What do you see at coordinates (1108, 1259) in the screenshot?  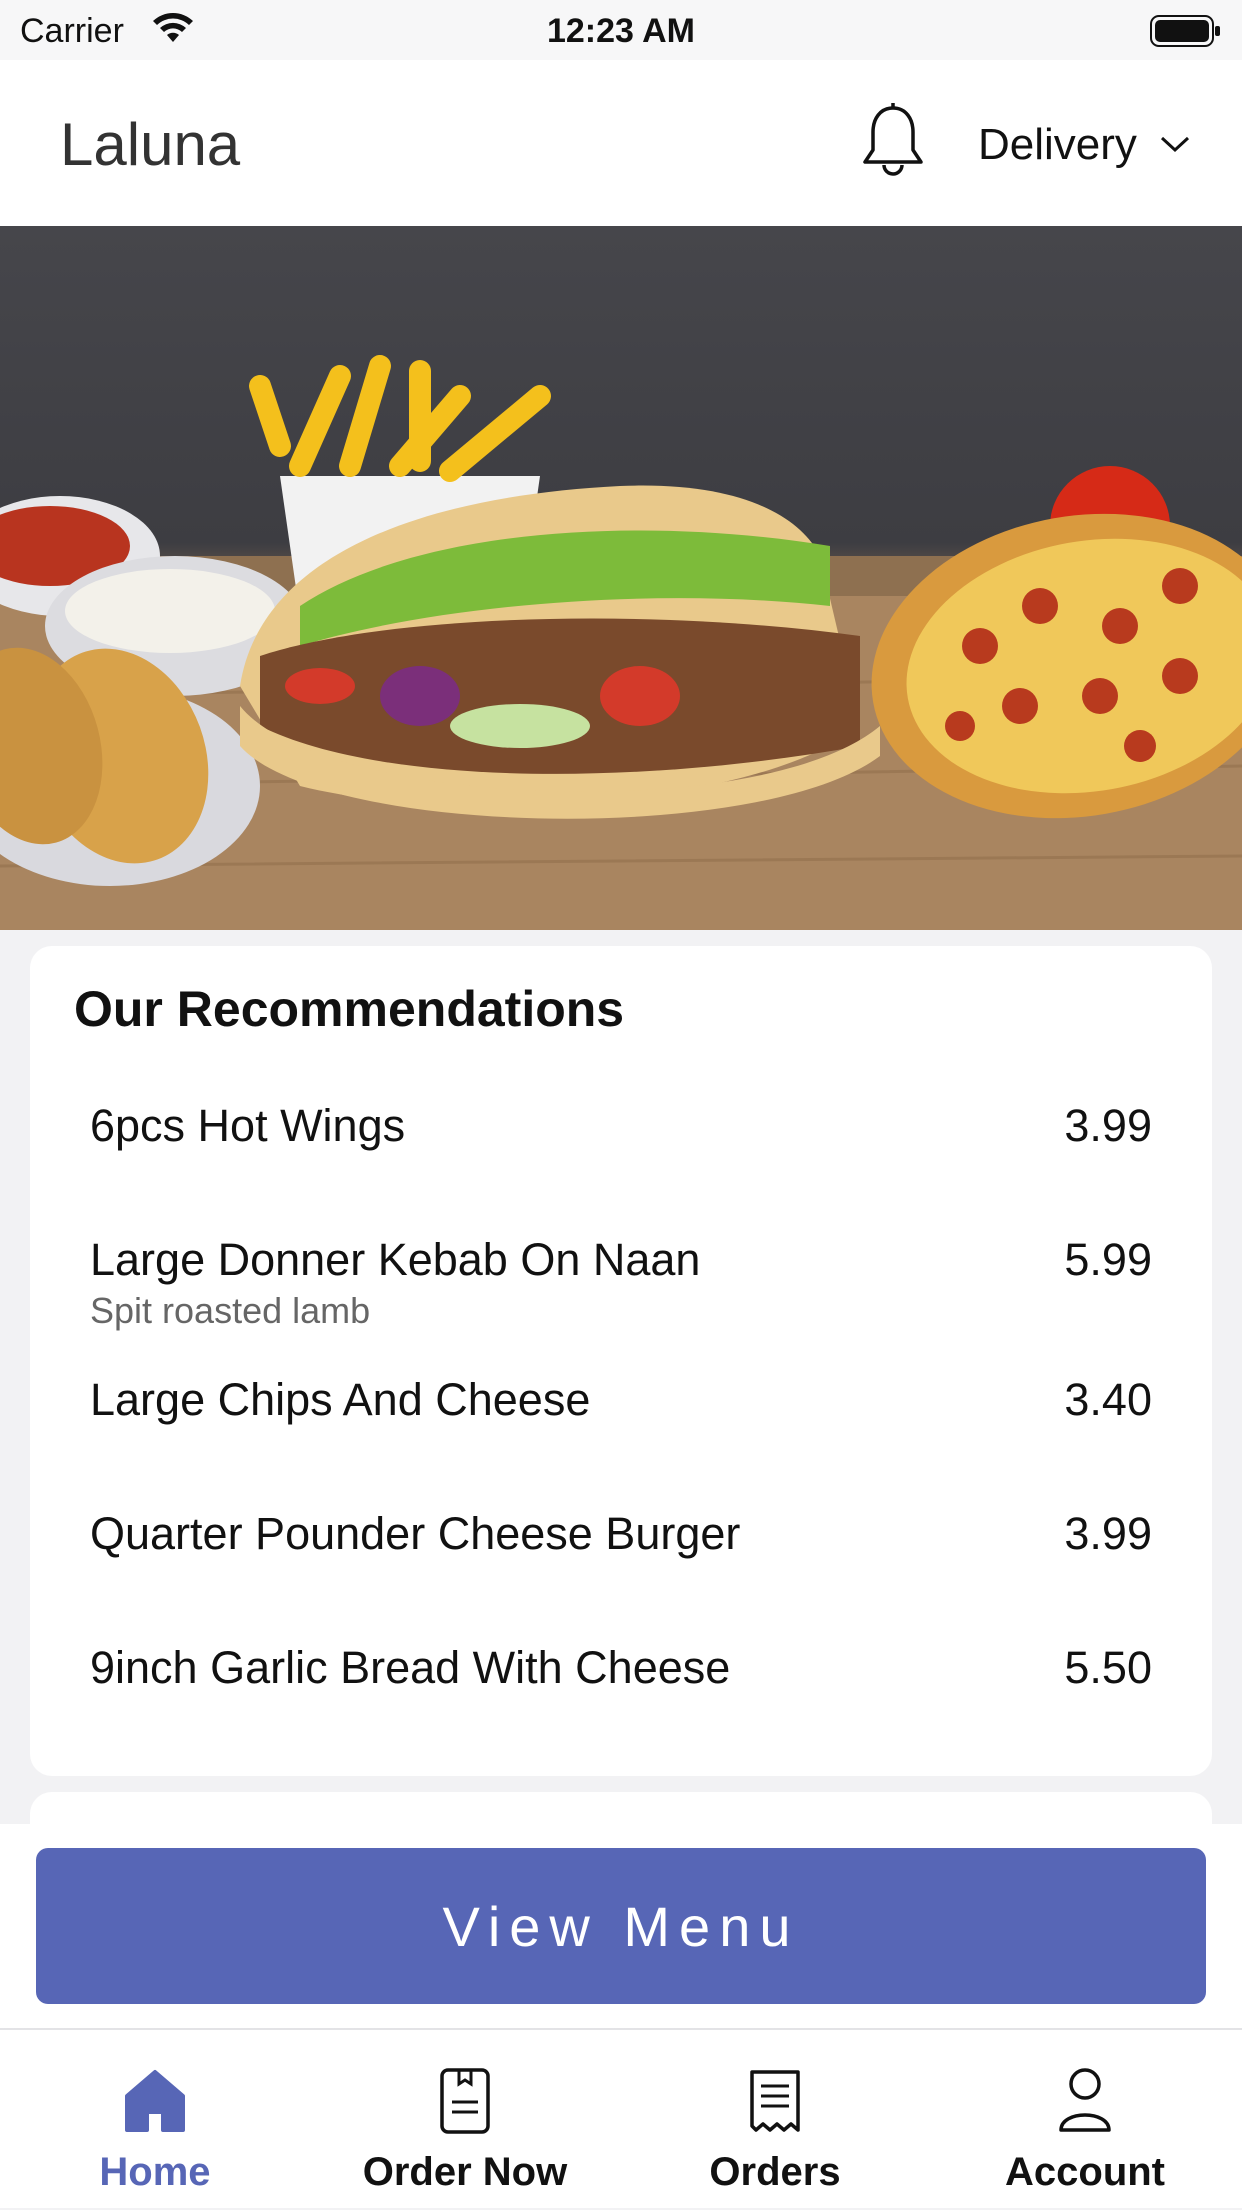 I see `item-price: 5.99` at bounding box center [1108, 1259].